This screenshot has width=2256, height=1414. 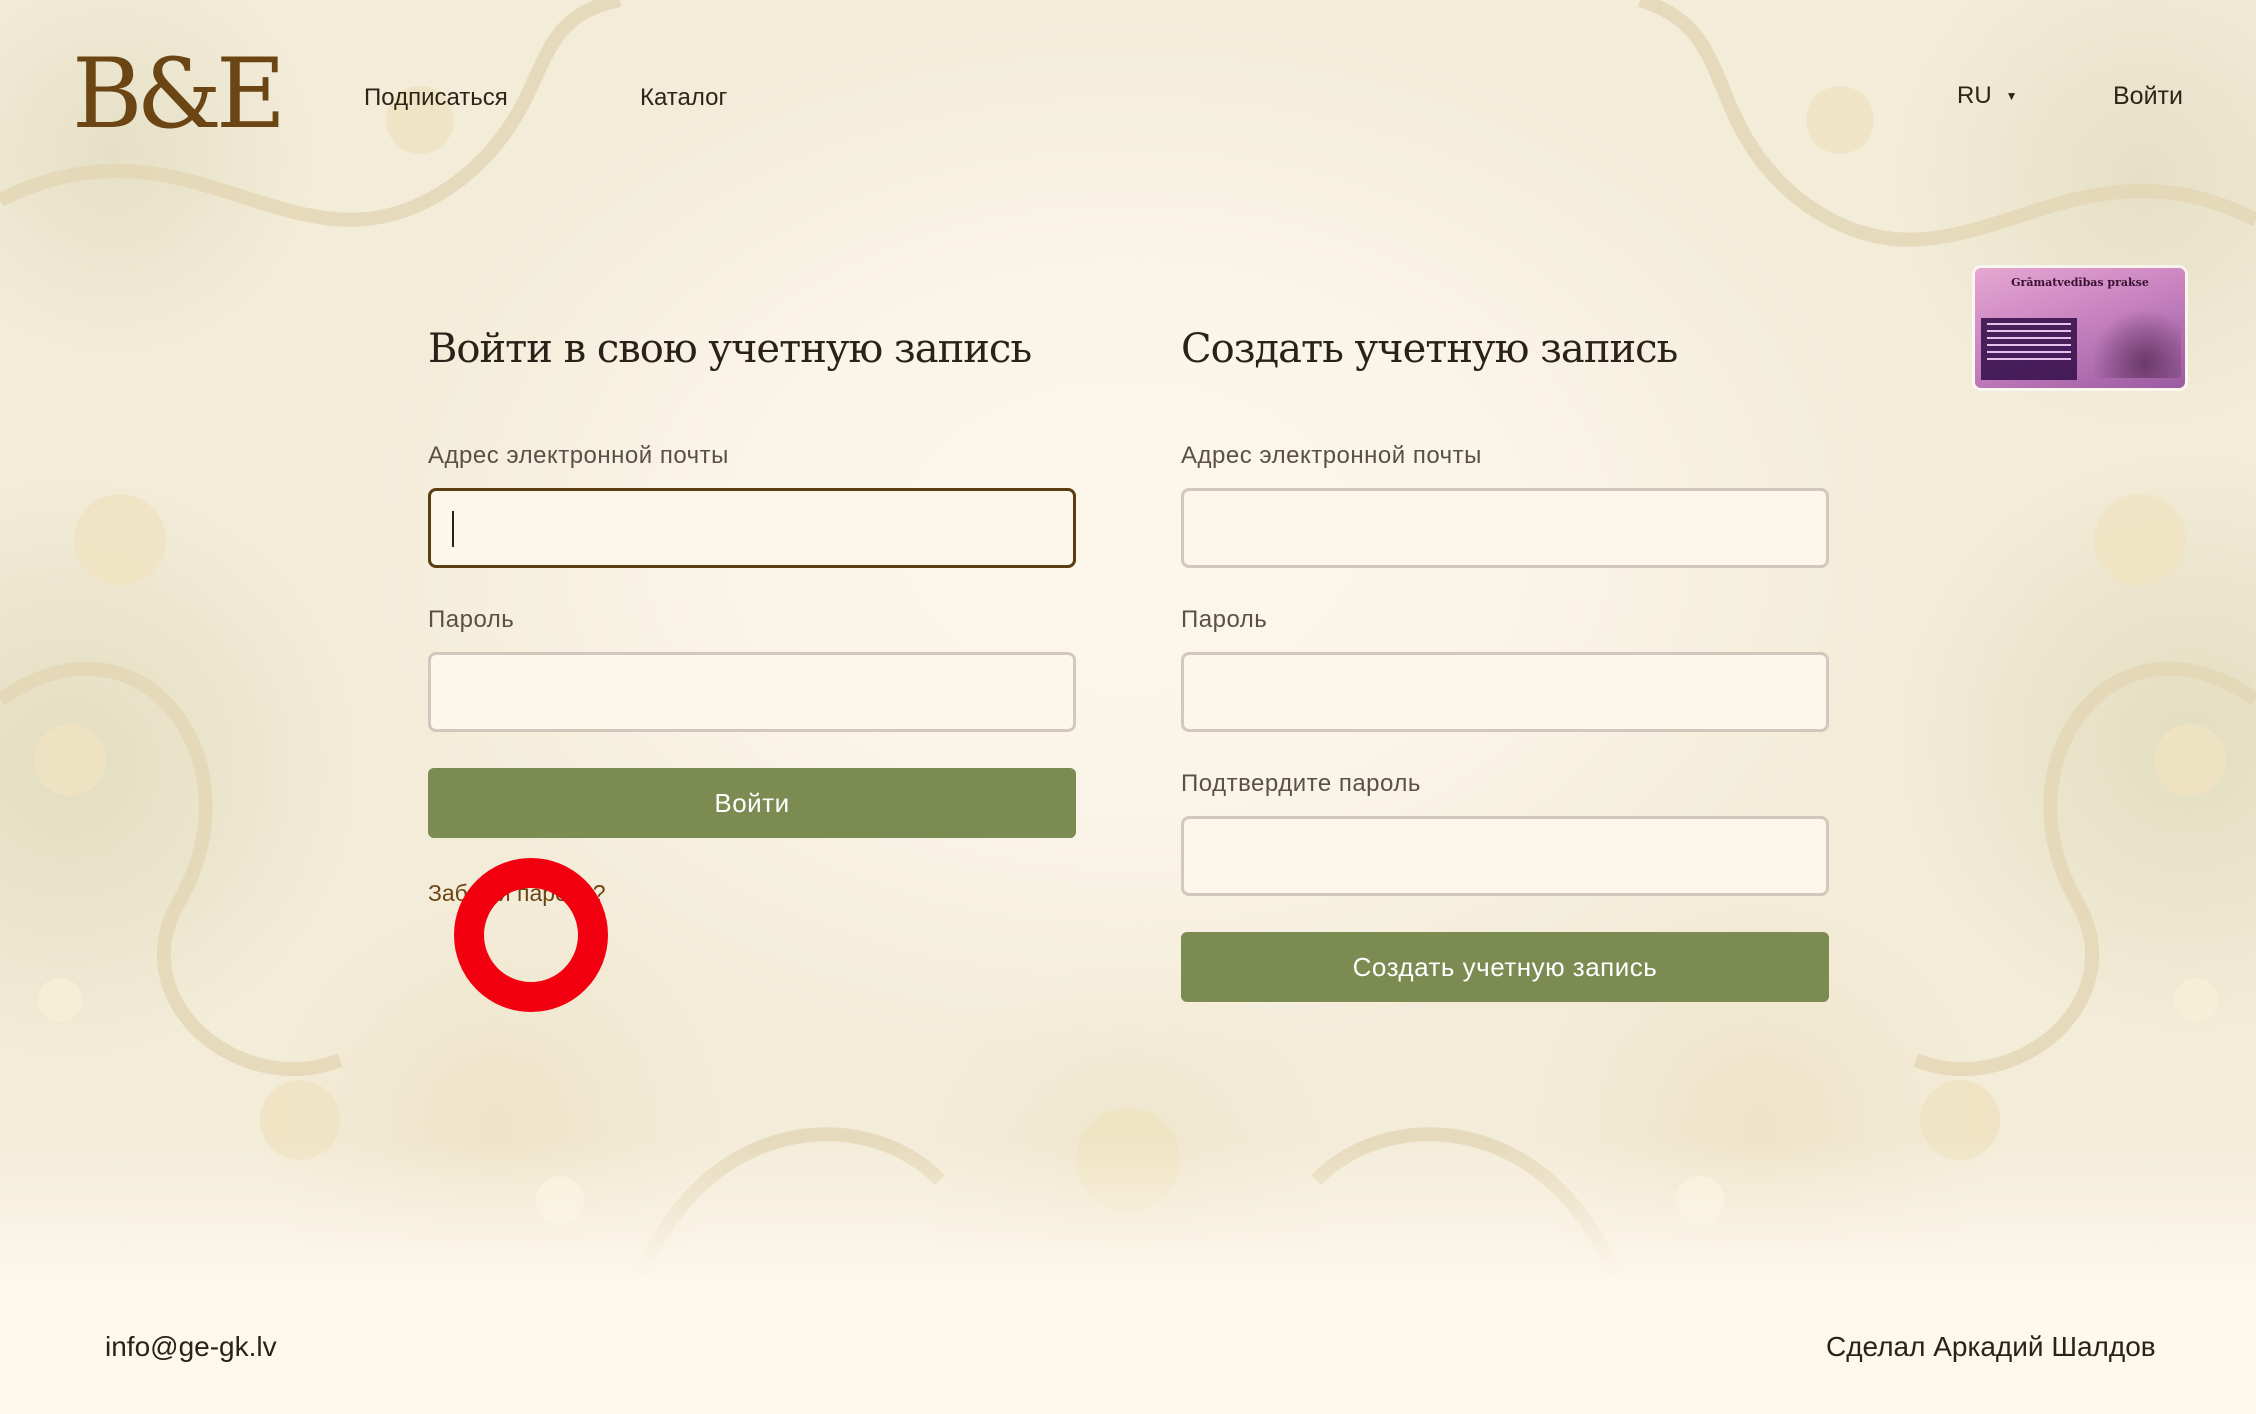 I want to click on header-login-link: Войти, so click(x=2148, y=96).